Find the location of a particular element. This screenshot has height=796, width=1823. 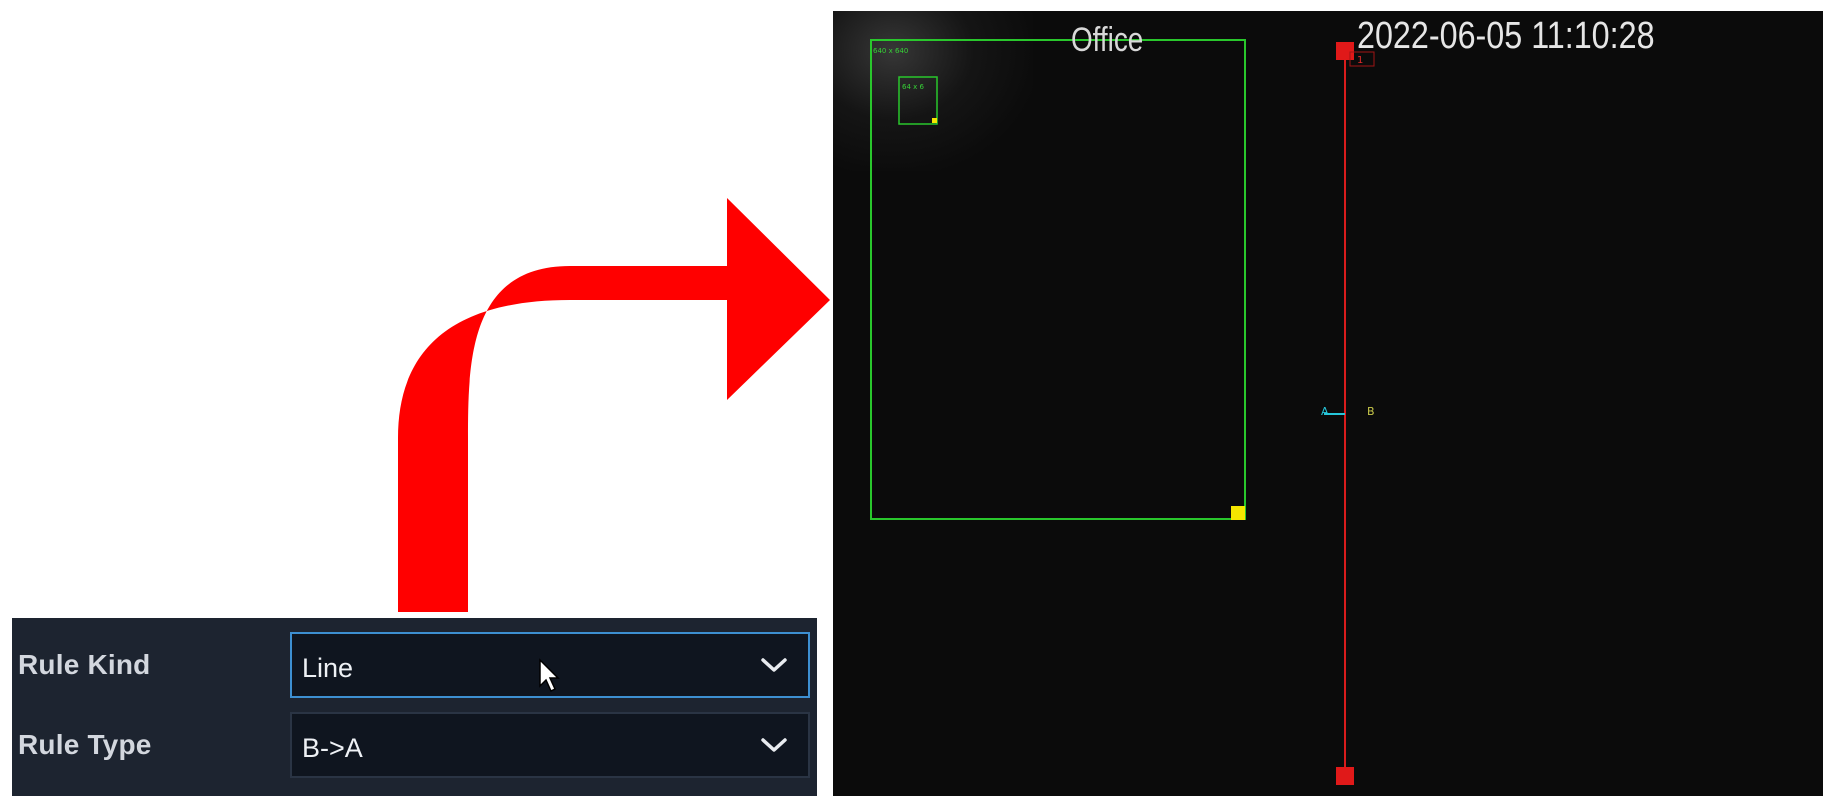

rule-kind-select: Line is located at coordinates (550, 665).